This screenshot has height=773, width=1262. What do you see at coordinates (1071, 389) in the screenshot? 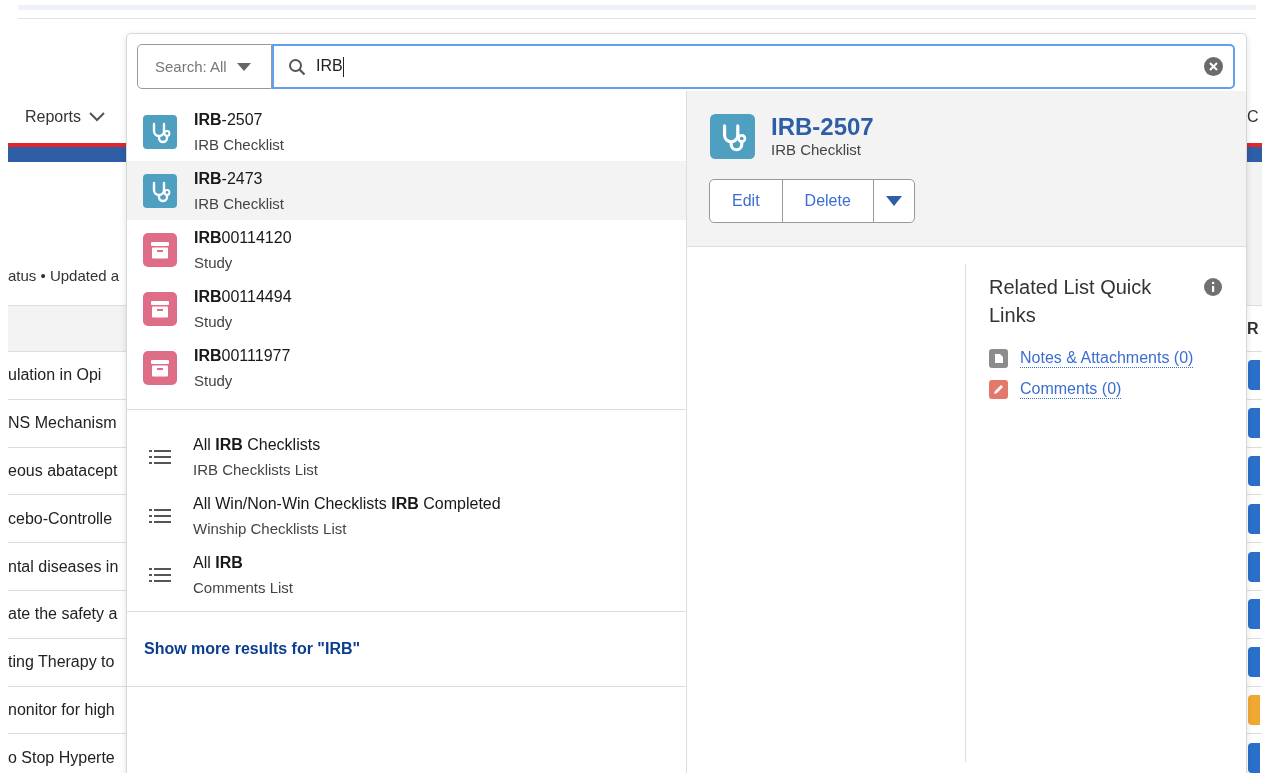
I see `quick-link: Comments (0)` at bounding box center [1071, 389].